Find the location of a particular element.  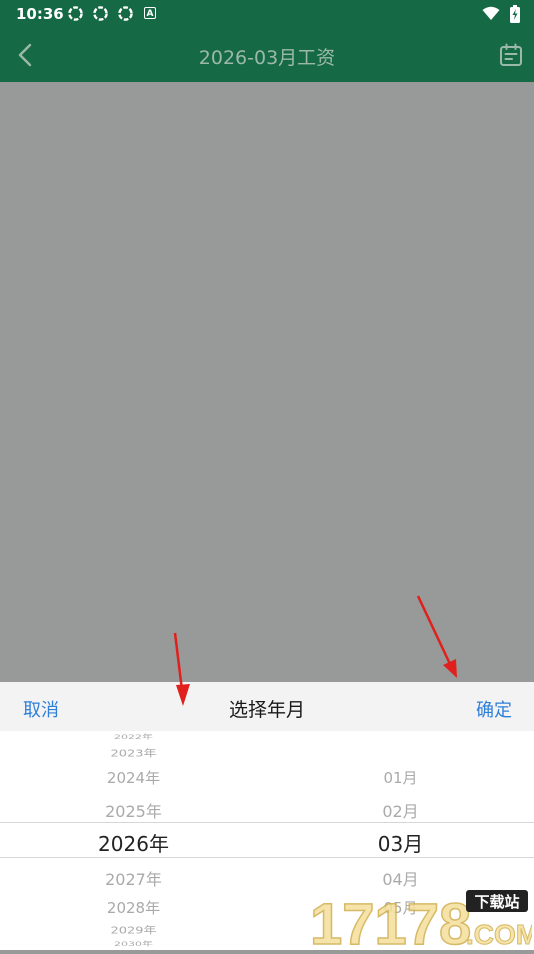

calendar-icon is located at coordinates (511, 55).